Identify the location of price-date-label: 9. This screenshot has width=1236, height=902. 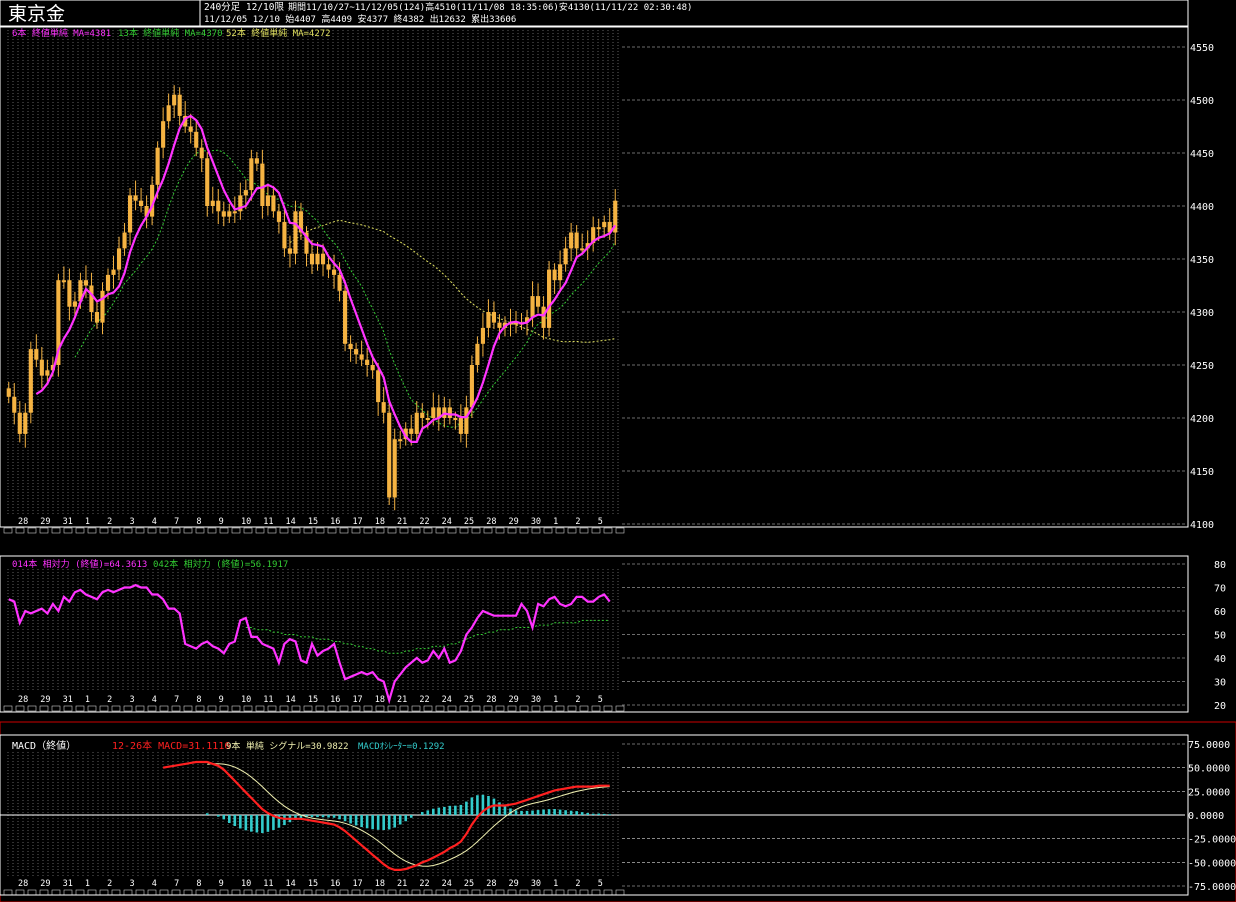
(221, 522).